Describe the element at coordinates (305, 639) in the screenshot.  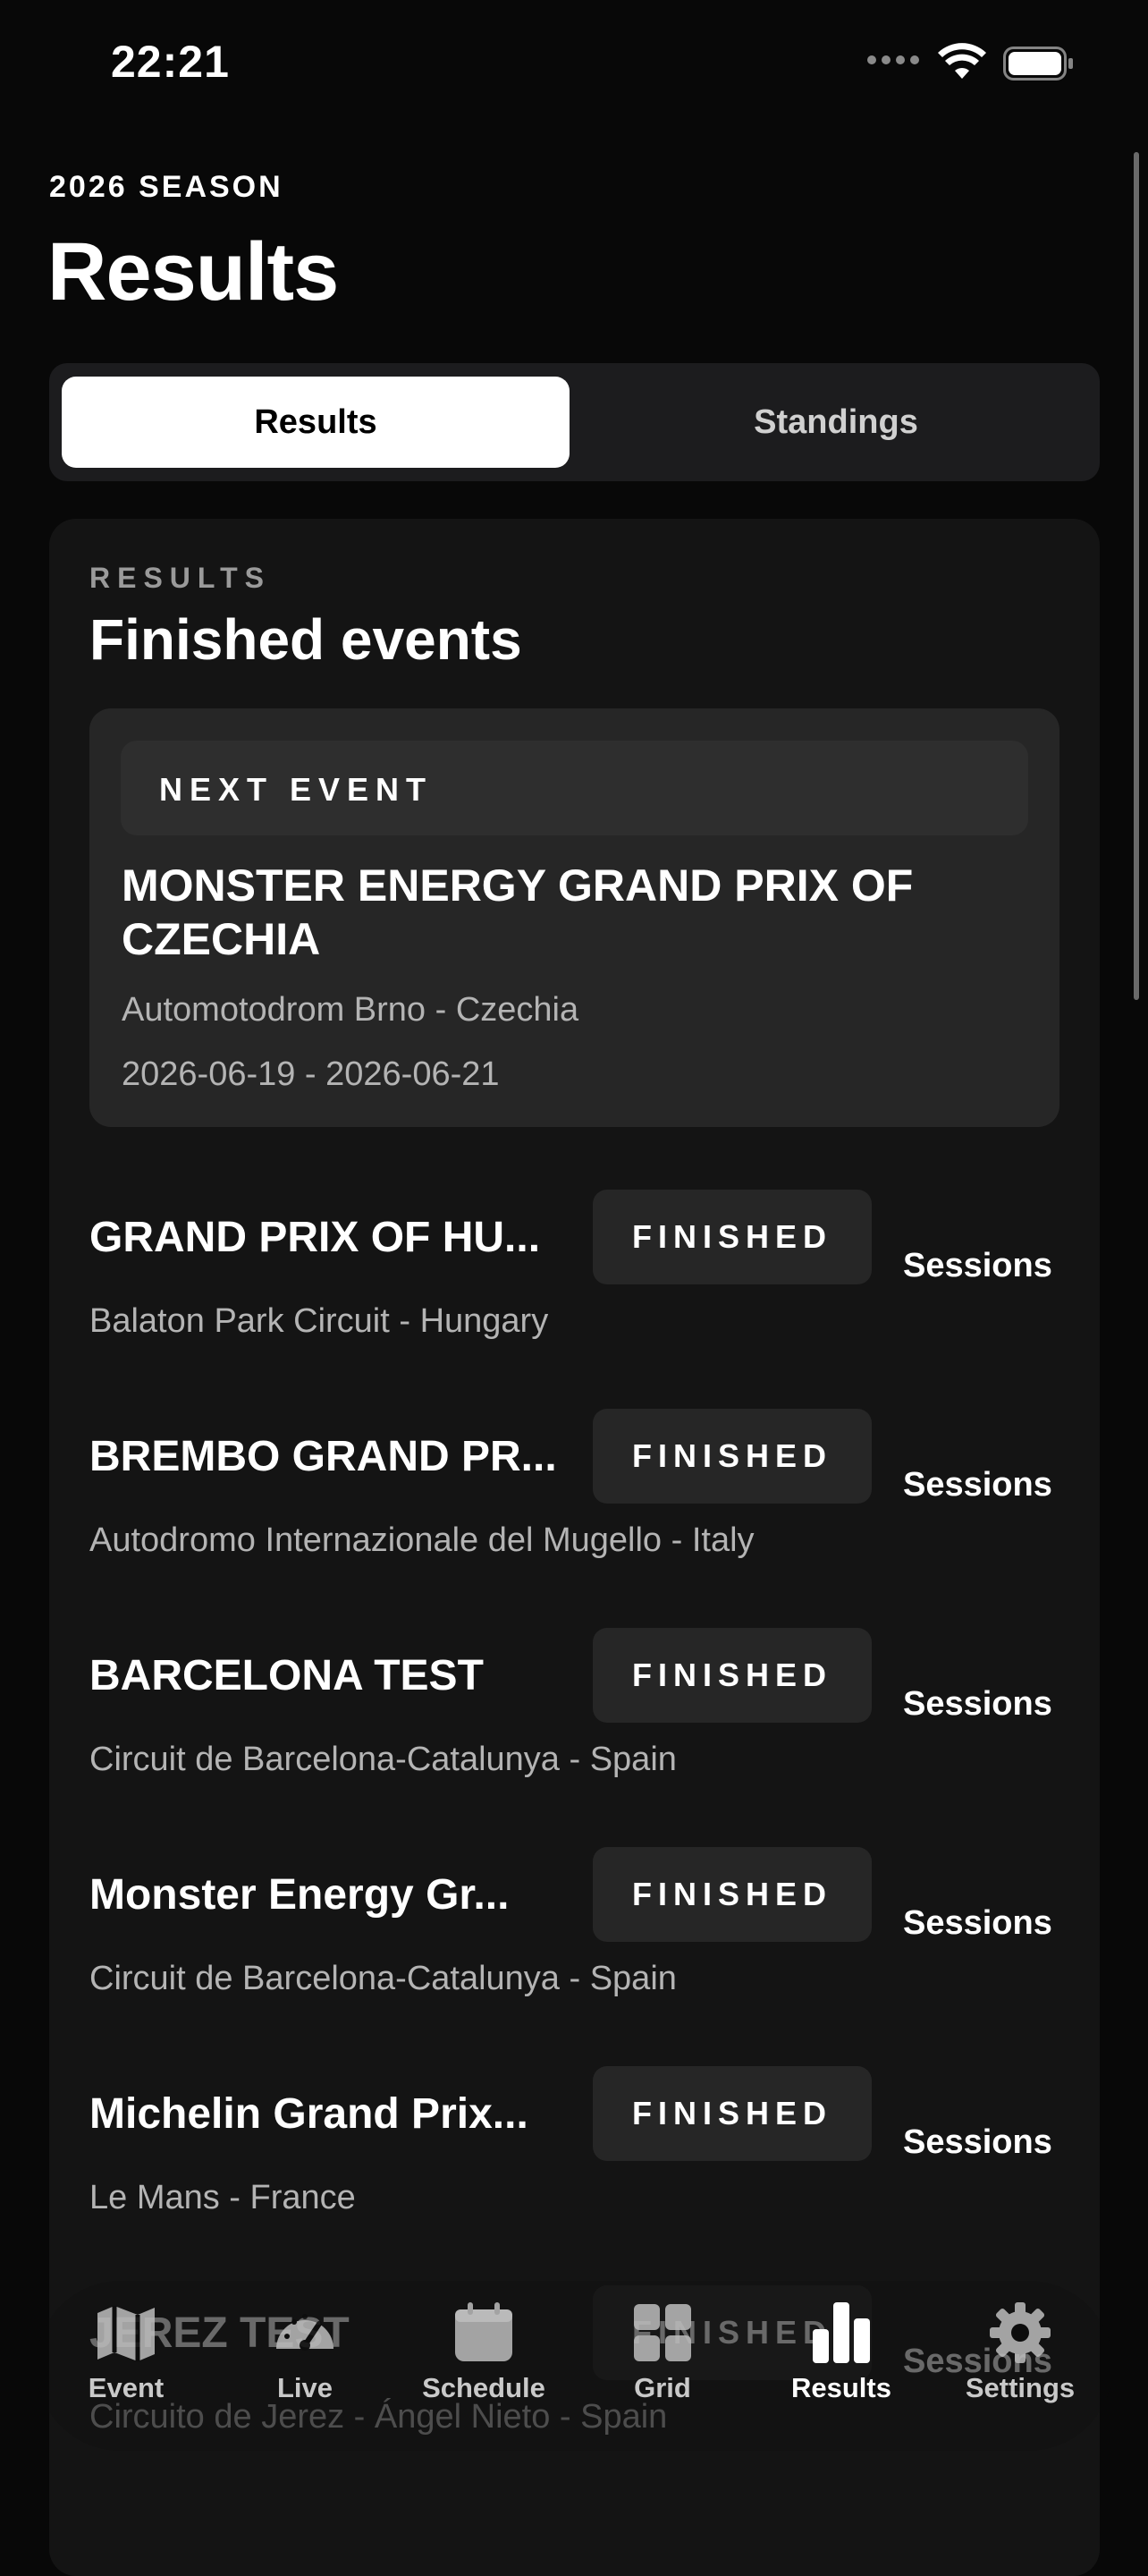
I see `card-title: Finished events` at that location.